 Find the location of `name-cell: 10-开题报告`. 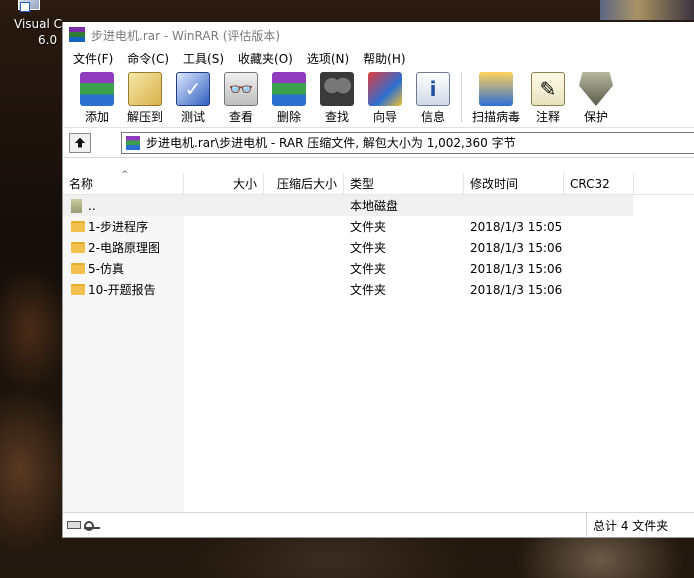

name-cell: 10-开题报告 is located at coordinates (123, 289).